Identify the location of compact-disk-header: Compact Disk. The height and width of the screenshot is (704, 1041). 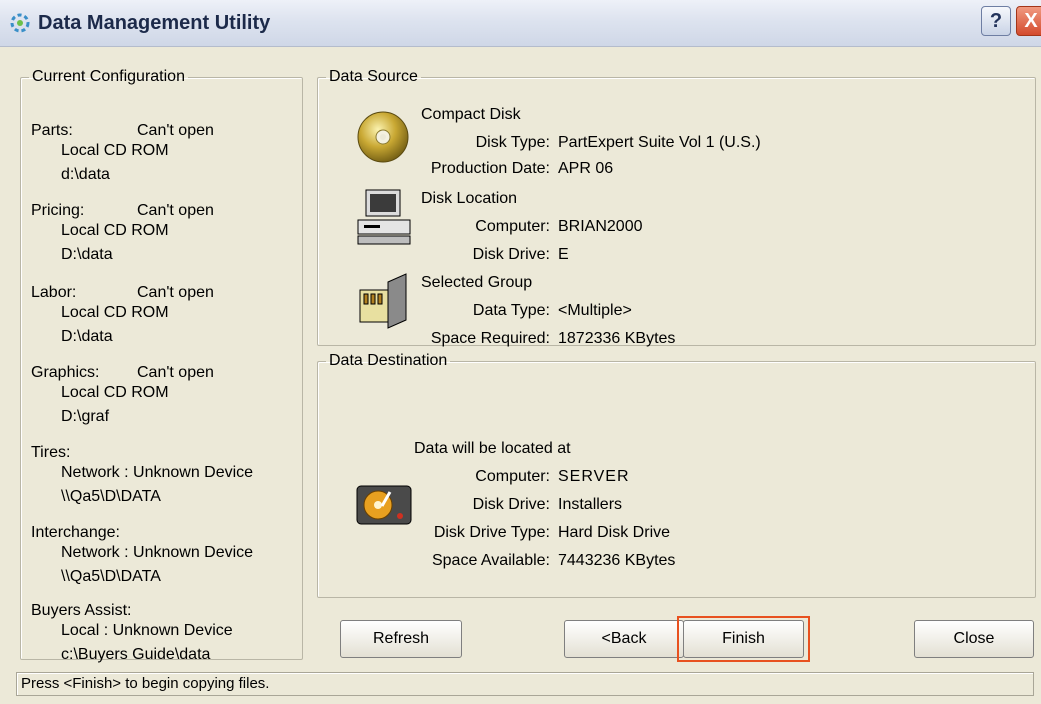
(471, 114).